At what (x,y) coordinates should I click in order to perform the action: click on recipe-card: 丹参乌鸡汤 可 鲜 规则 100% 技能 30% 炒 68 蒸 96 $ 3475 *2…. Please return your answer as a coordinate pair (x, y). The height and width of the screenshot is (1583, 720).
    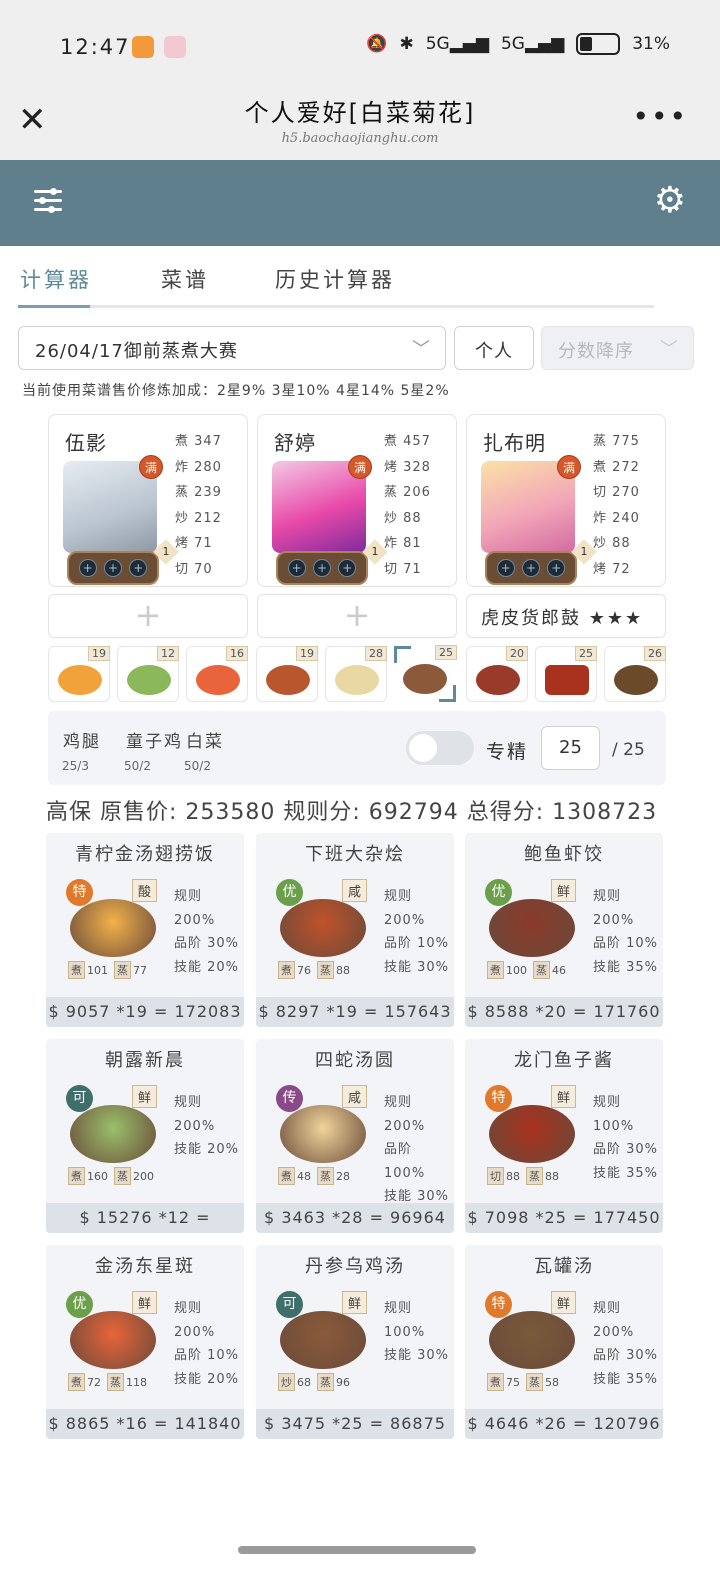
    Looking at the image, I should click on (355, 1342).